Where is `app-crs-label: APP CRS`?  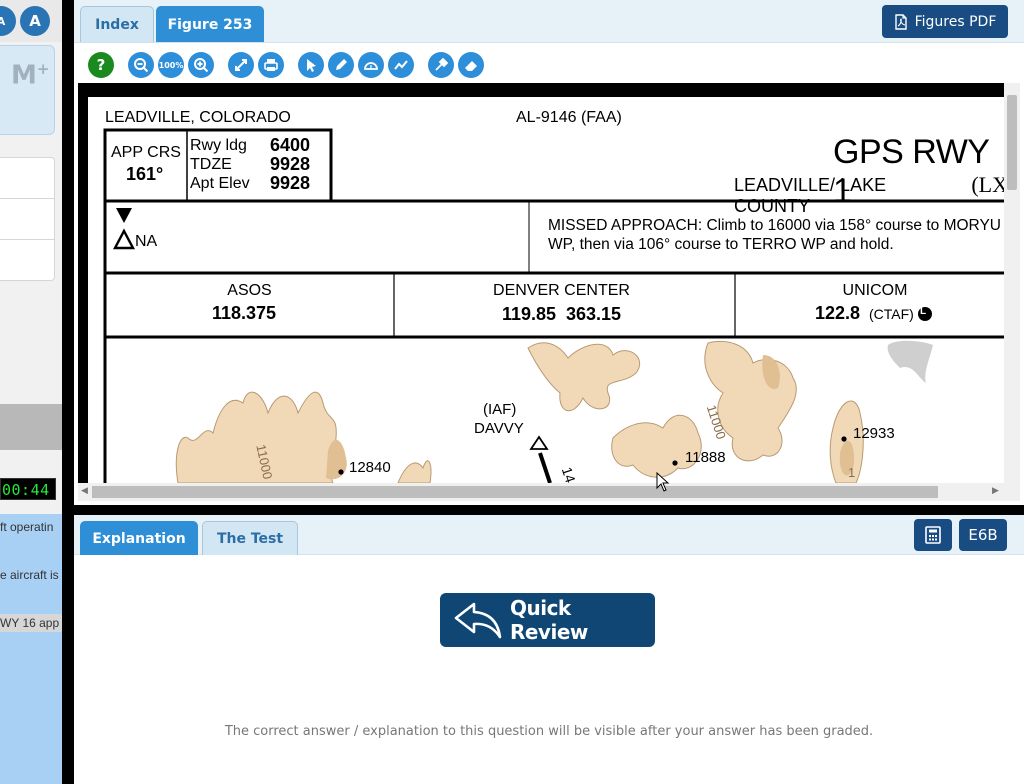
app-crs-label: APP CRS is located at coordinates (146, 152).